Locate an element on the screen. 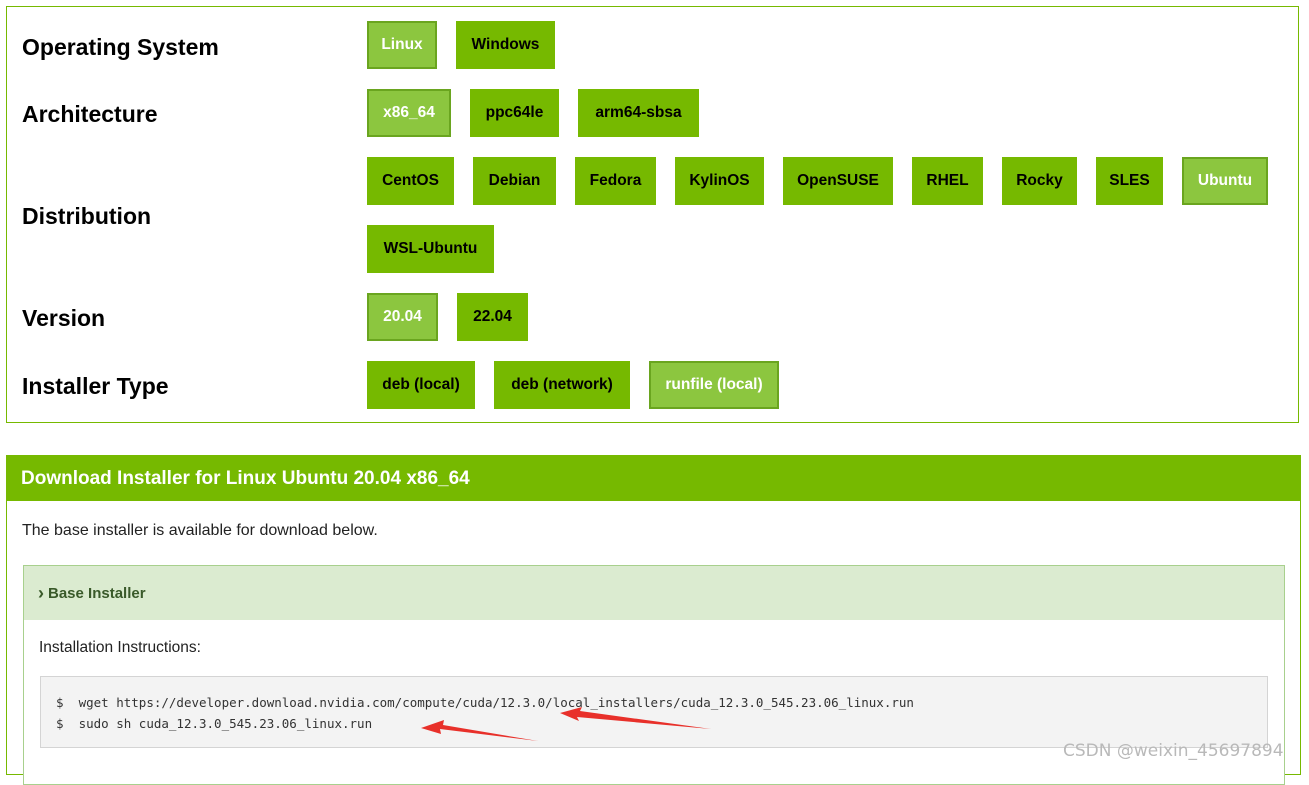 This screenshot has width=1309, height=785. os-option-linux: Linux is located at coordinates (402, 45).